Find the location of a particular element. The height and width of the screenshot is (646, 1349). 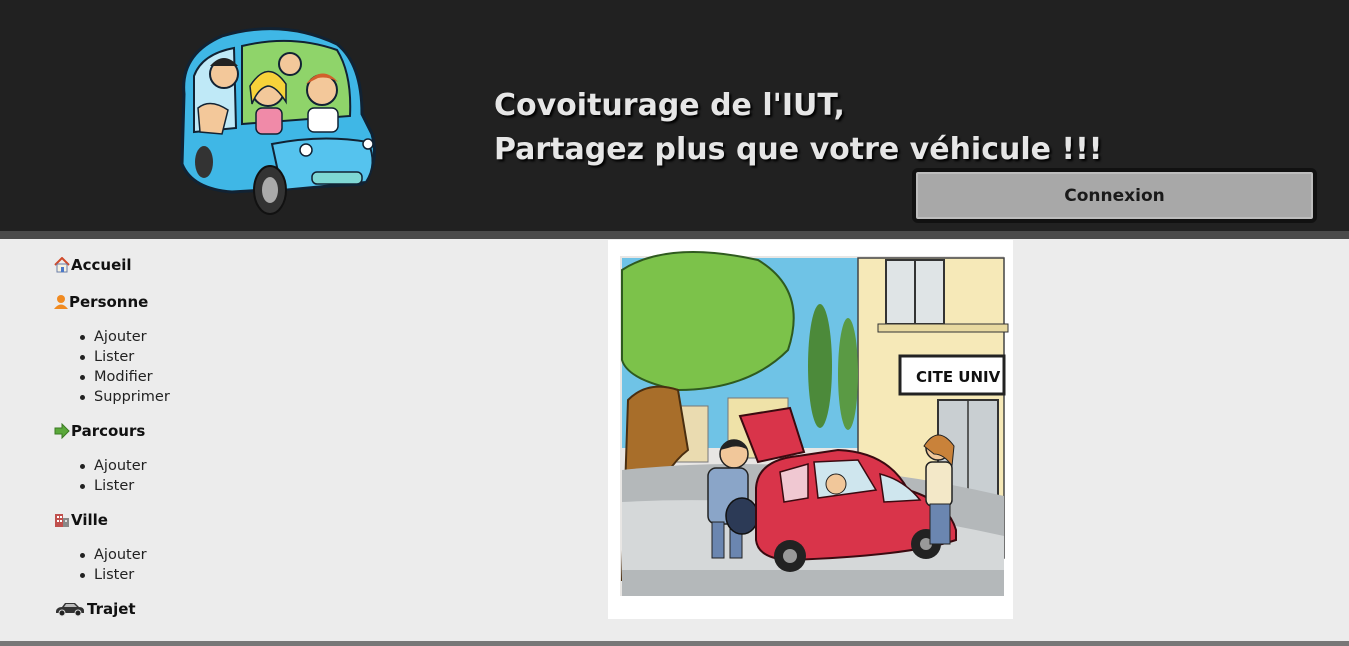

personne-supprimer-link: Supprimer is located at coordinates (216, 397).